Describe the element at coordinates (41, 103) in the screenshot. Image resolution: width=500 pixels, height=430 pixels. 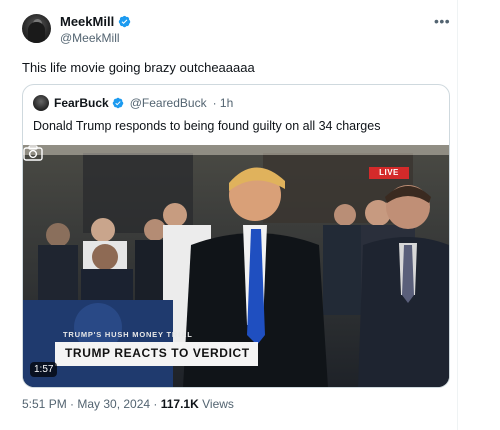
I see `quoted-author-avatar` at that location.